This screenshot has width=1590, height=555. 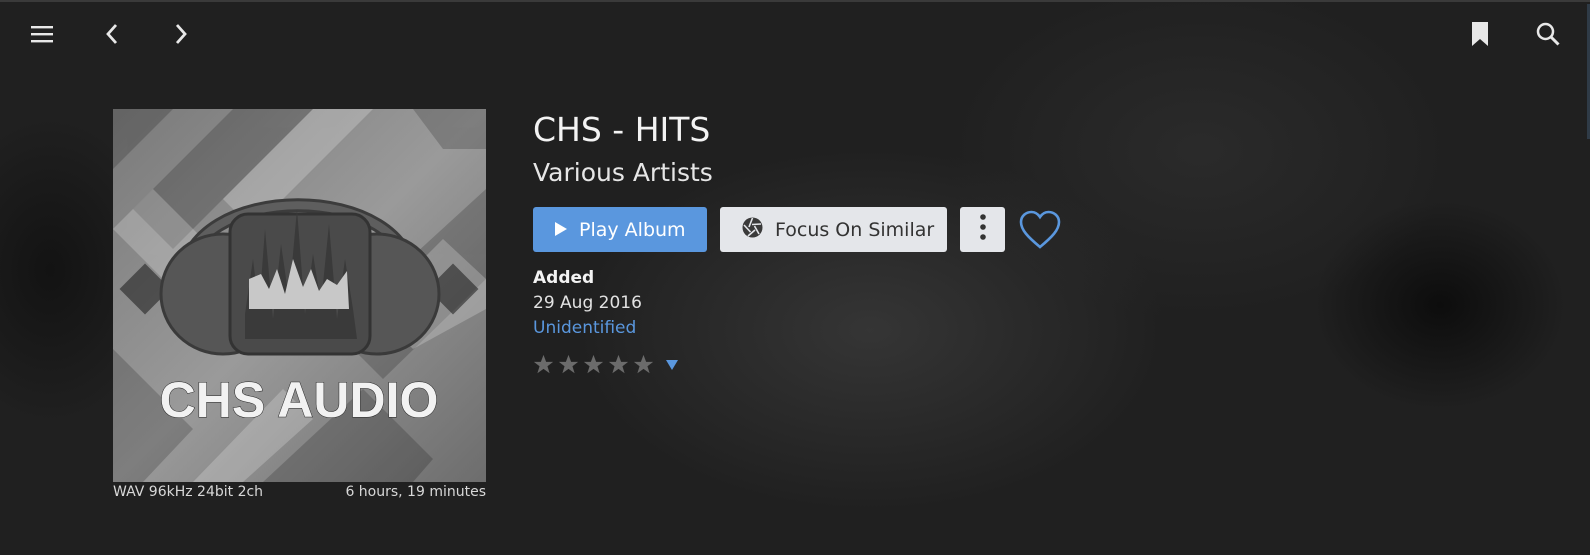 What do you see at coordinates (622, 129) in the screenshot?
I see `album-title: CHS - HITS` at bounding box center [622, 129].